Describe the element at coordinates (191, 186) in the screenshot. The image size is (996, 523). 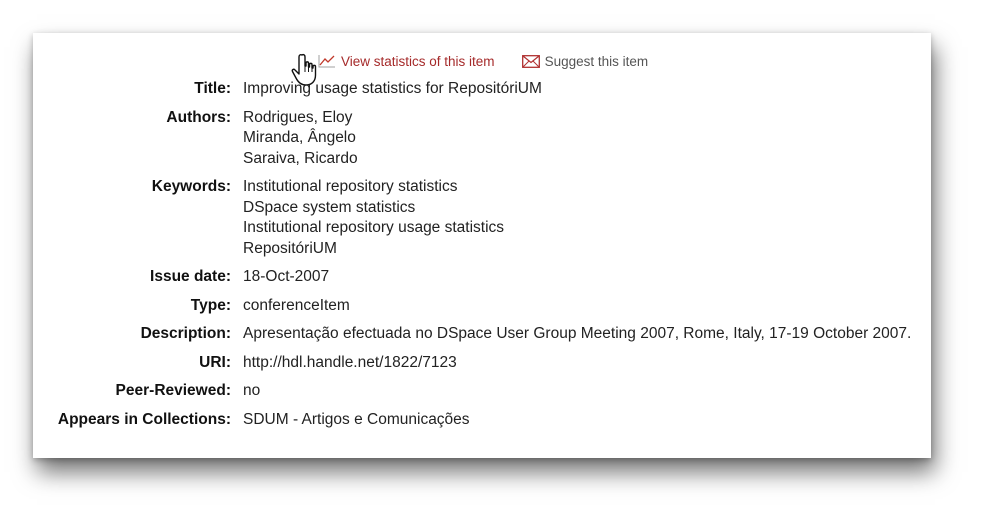
I see `keywords-label: Keywords:` at that location.